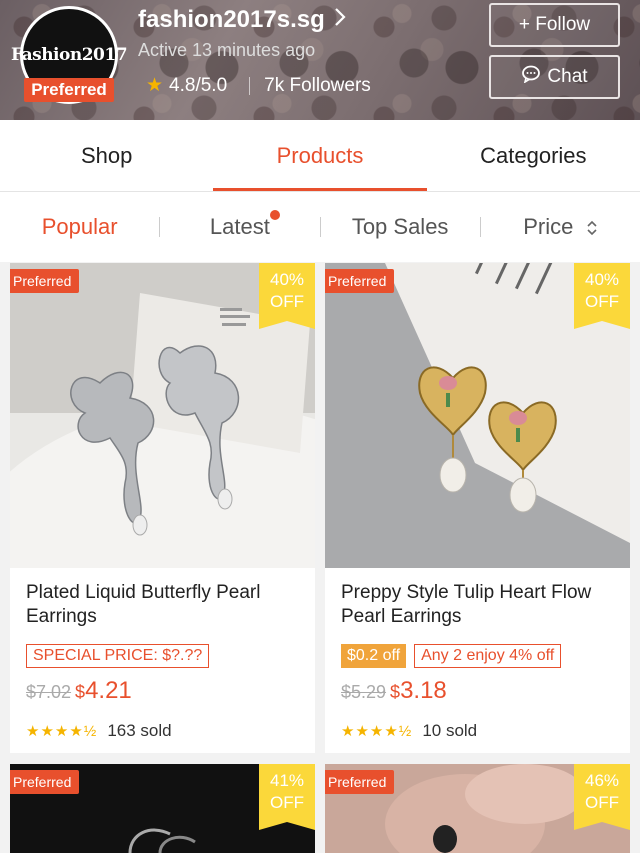 The height and width of the screenshot is (853, 640). I want to click on original-price: $7.02, so click(49, 692).